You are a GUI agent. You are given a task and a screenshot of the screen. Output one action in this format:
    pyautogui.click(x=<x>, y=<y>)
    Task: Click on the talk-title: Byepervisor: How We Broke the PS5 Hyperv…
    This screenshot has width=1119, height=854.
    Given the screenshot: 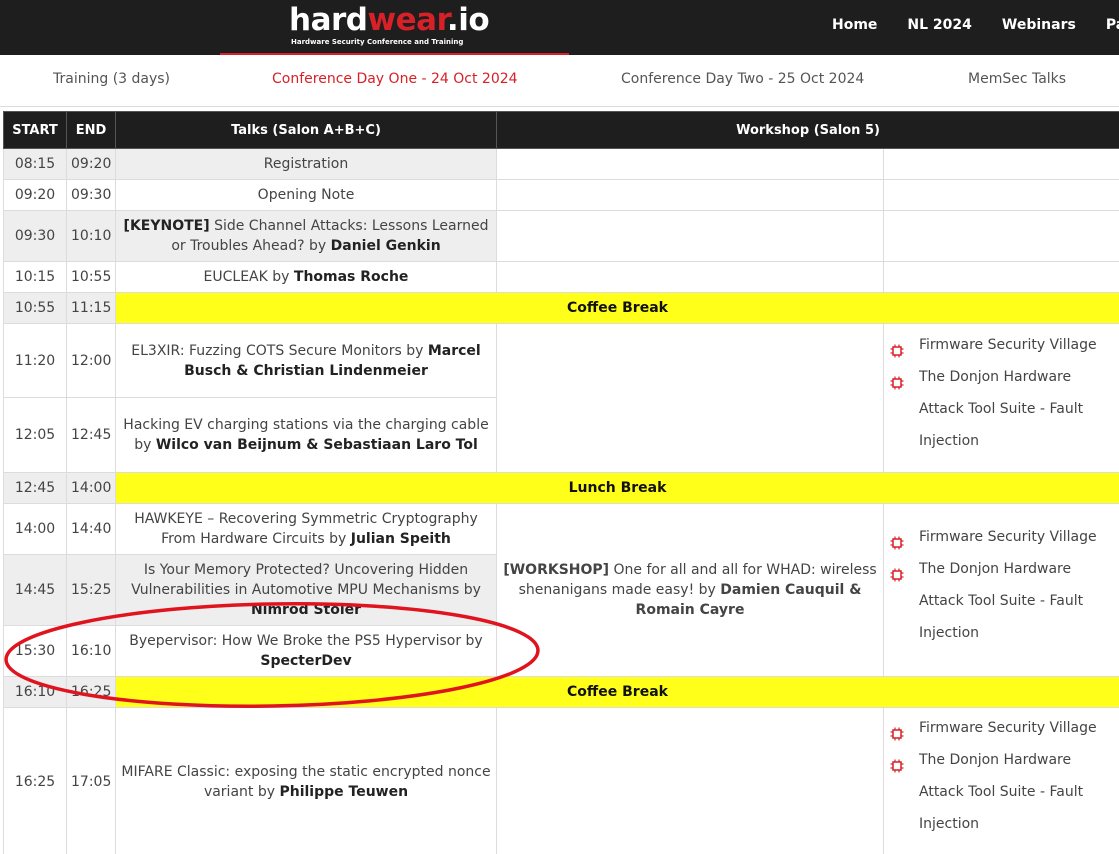 What is the action you would take?
    pyautogui.click(x=306, y=641)
    